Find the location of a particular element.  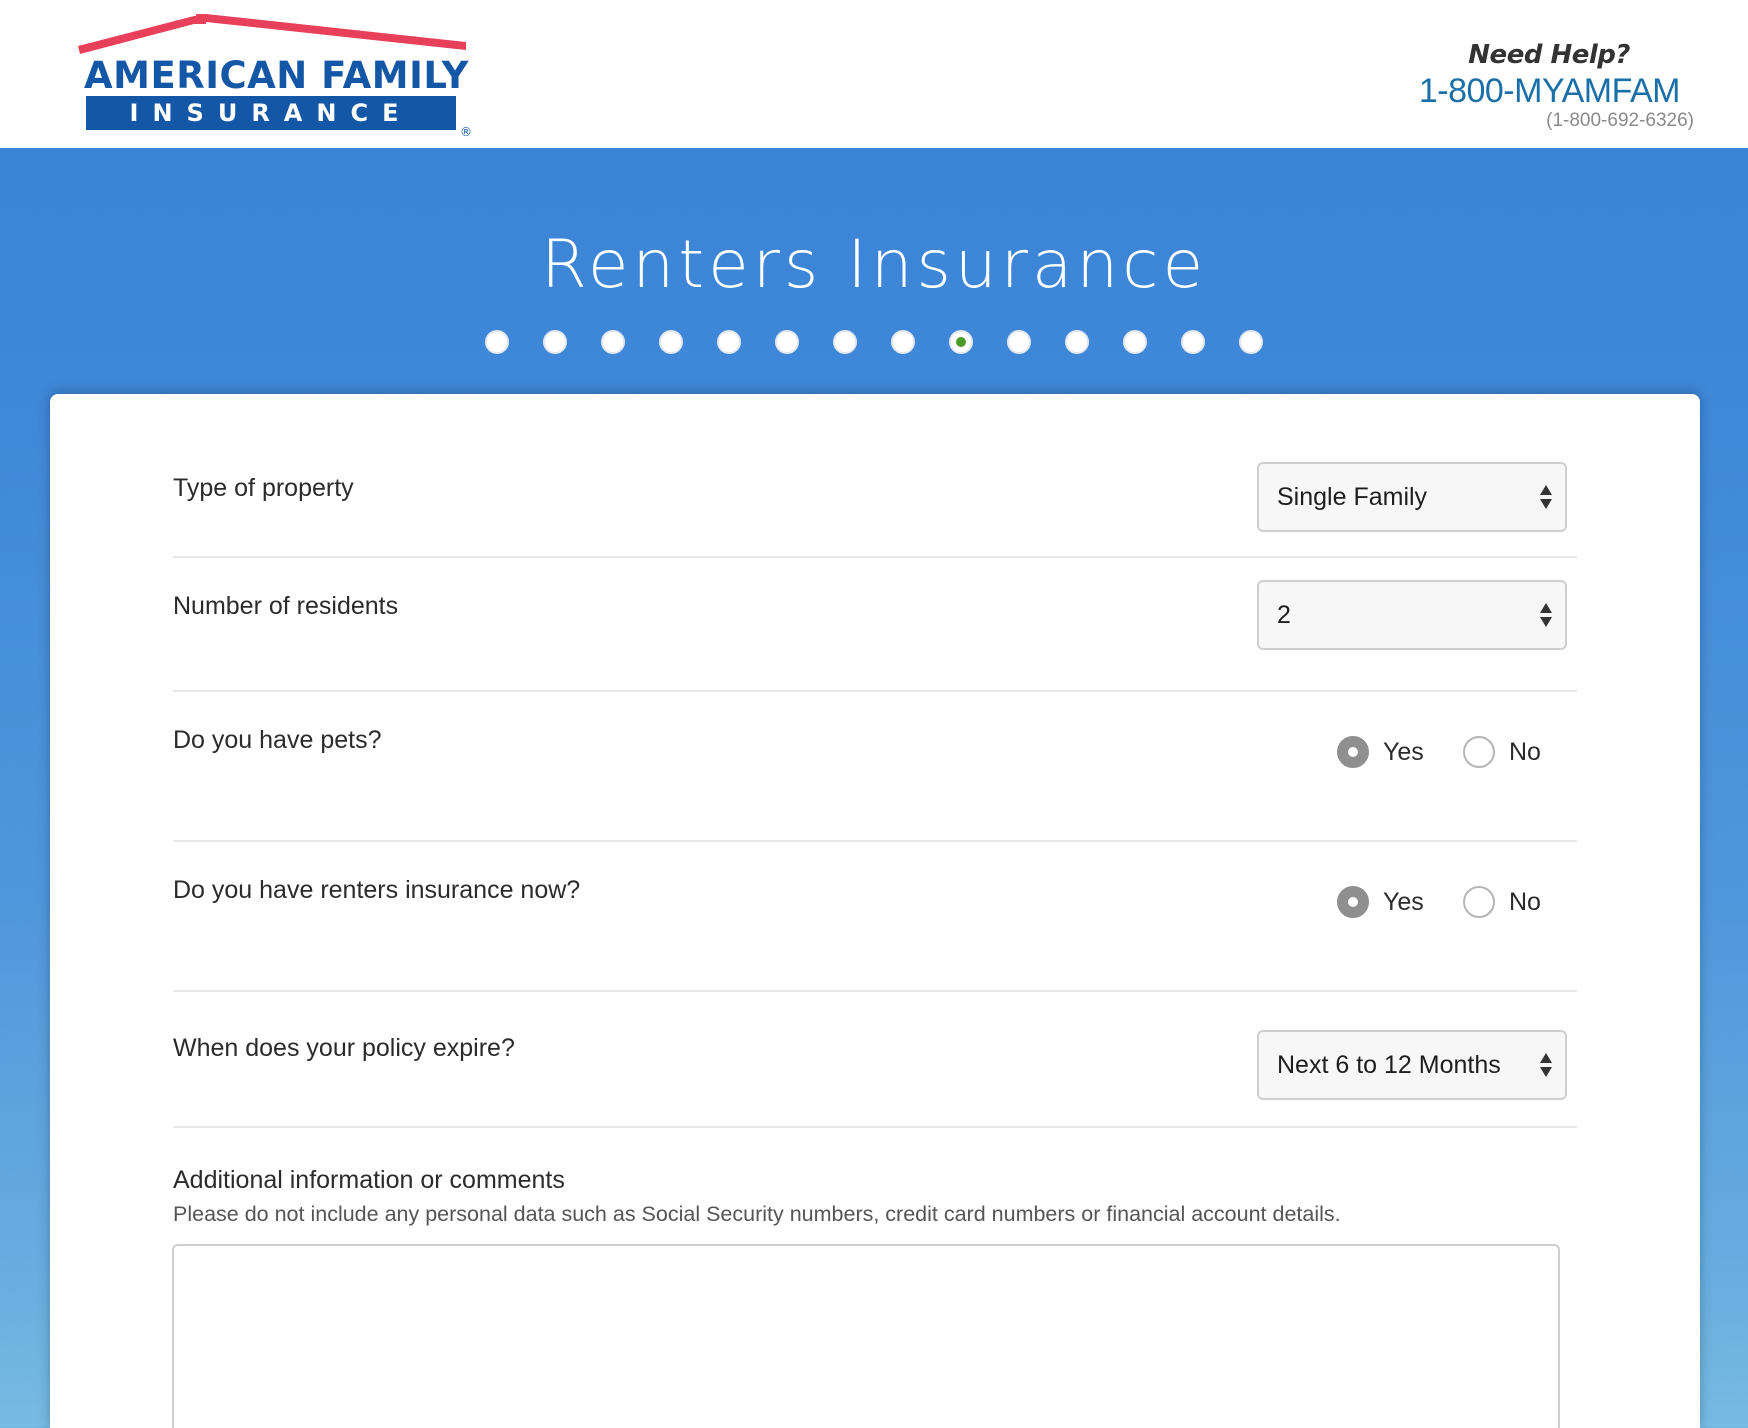

policy-expire-label: When does your policy expire? is located at coordinates (344, 1048).